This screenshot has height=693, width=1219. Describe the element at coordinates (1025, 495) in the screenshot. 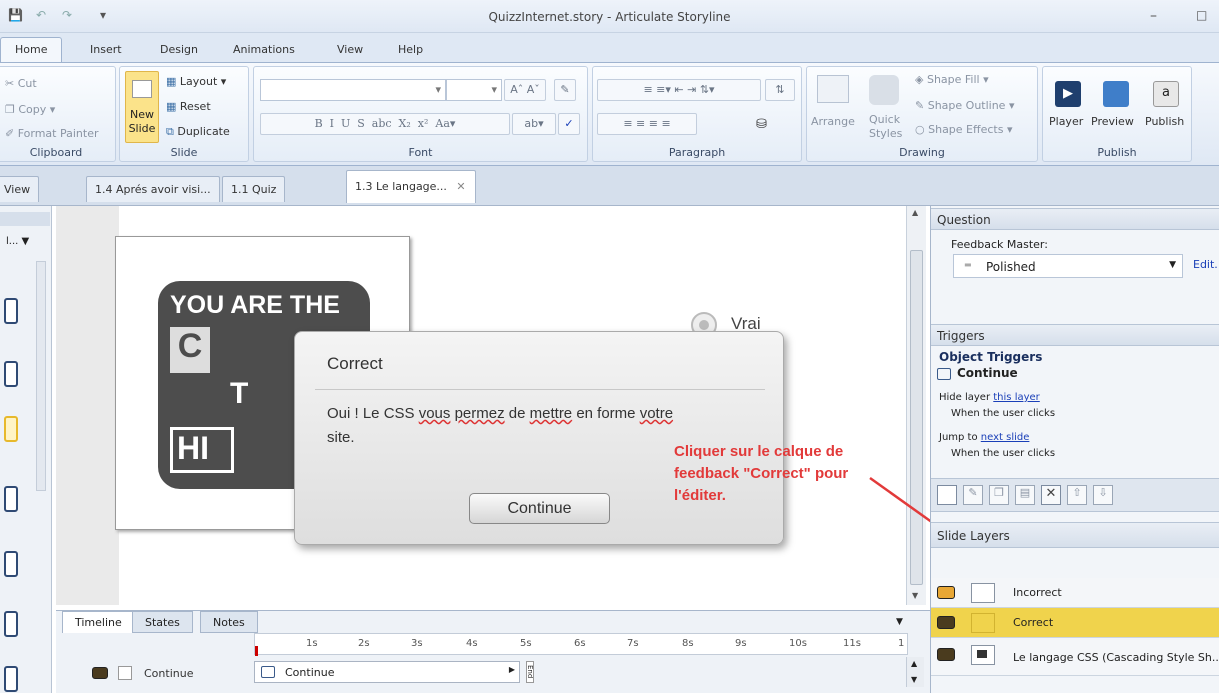

I see `paste-trigger-icon: ▤` at that location.